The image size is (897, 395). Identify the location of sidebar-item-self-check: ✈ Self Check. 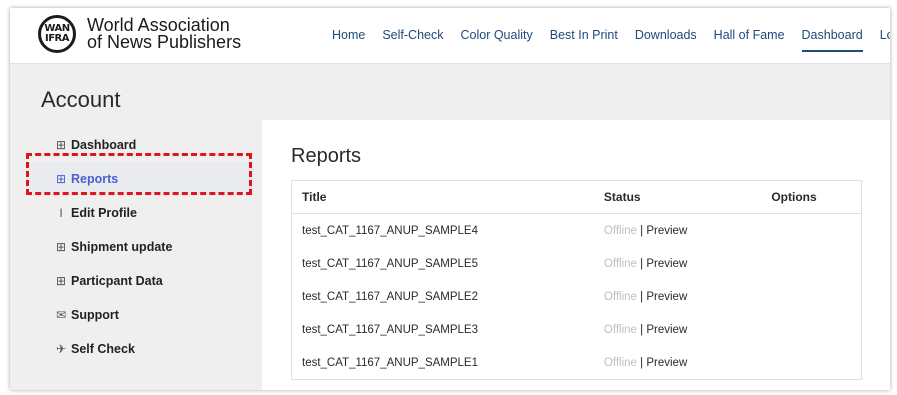
(141, 349).